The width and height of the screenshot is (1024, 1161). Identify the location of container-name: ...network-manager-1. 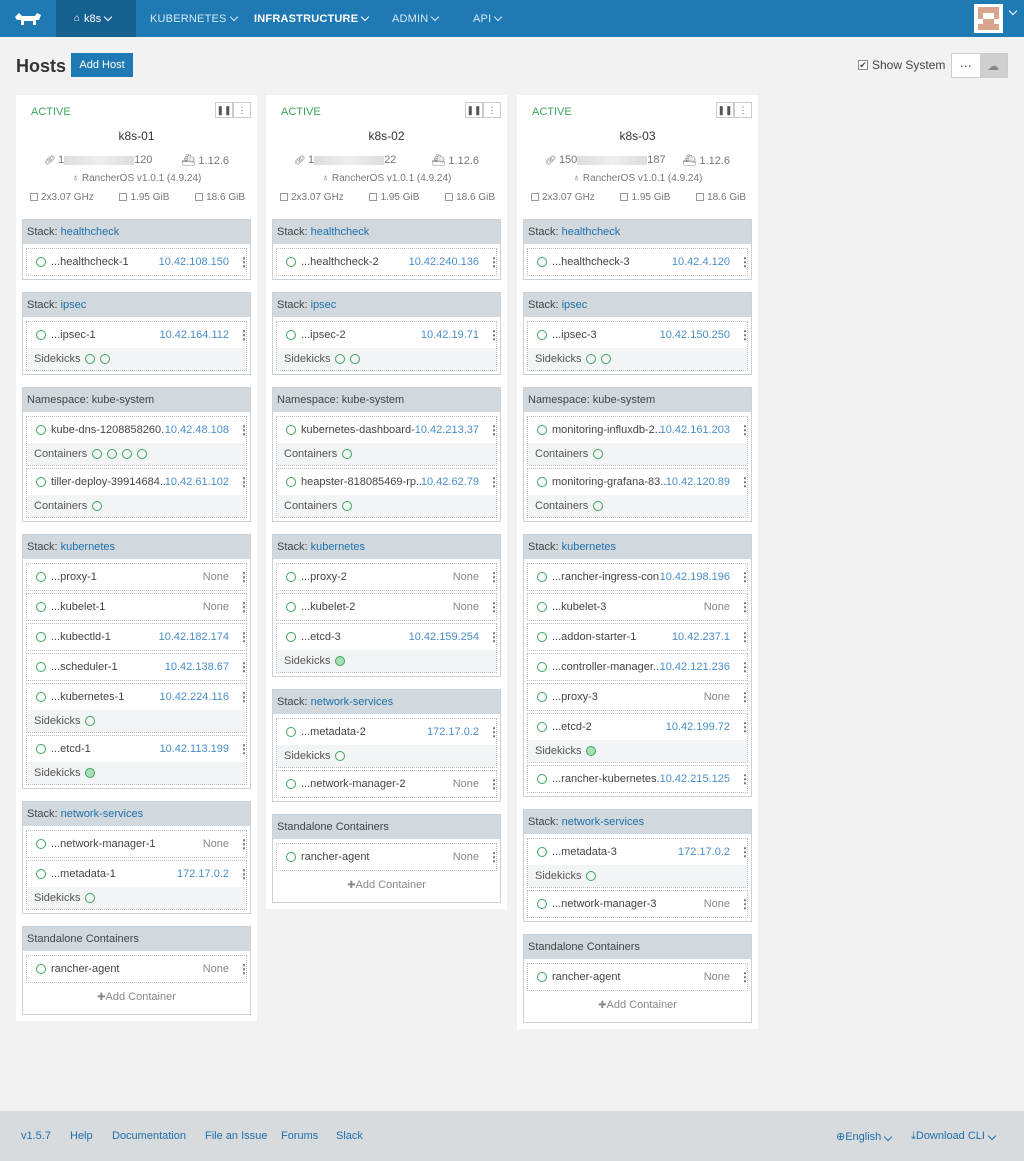
(127, 844).